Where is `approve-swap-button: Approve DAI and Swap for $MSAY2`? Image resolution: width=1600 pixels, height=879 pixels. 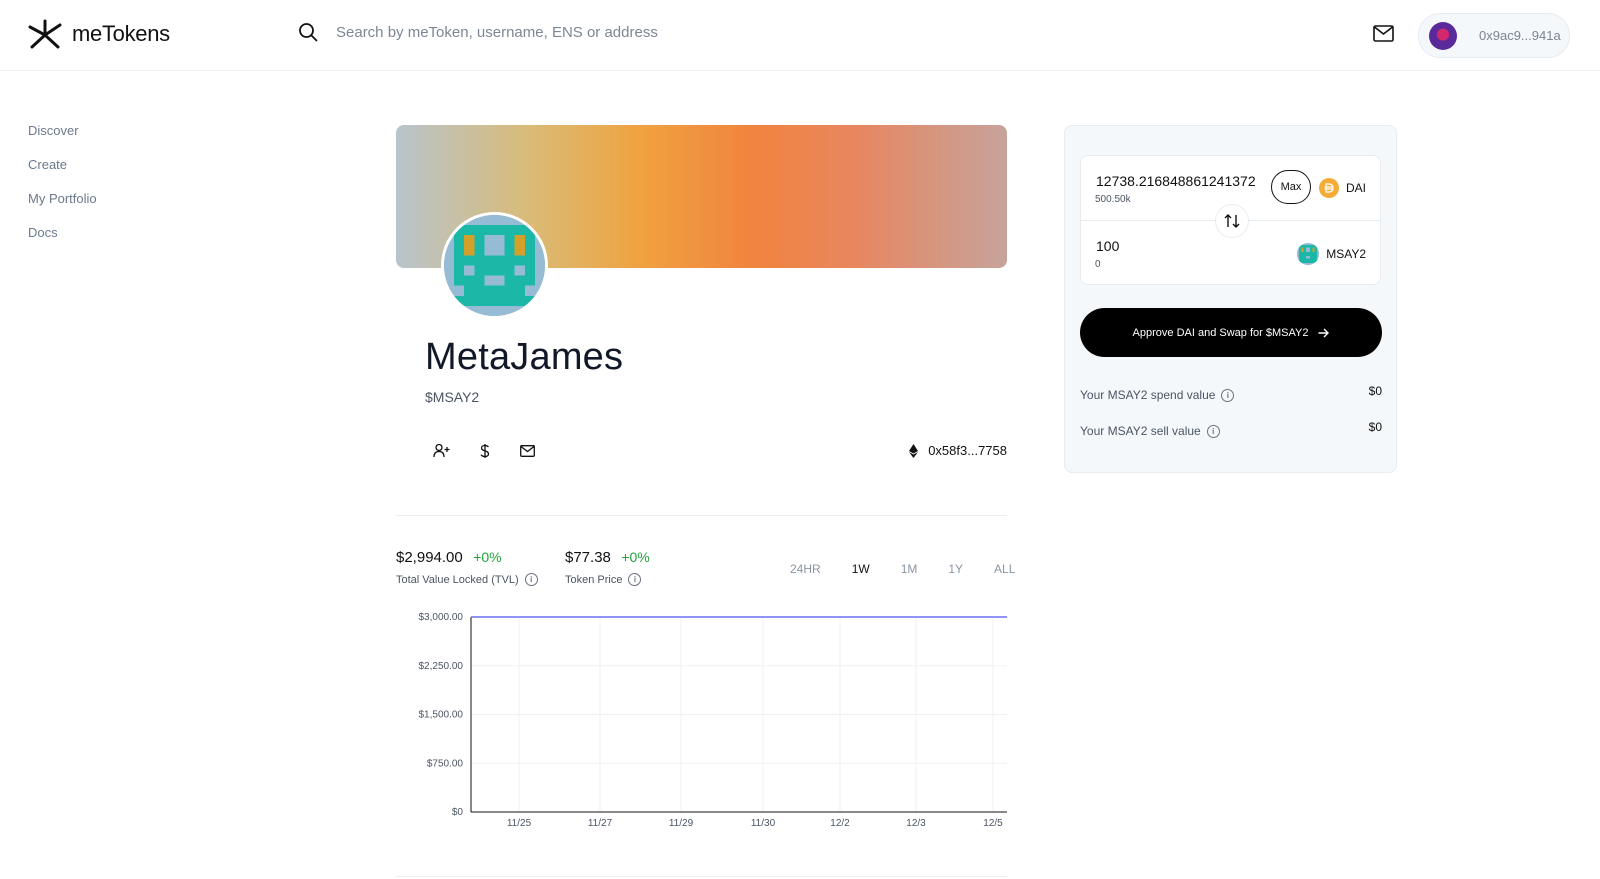
approve-swap-button: Approve DAI and Swap for $MSAY2 is located at coordinates (1231, 332).